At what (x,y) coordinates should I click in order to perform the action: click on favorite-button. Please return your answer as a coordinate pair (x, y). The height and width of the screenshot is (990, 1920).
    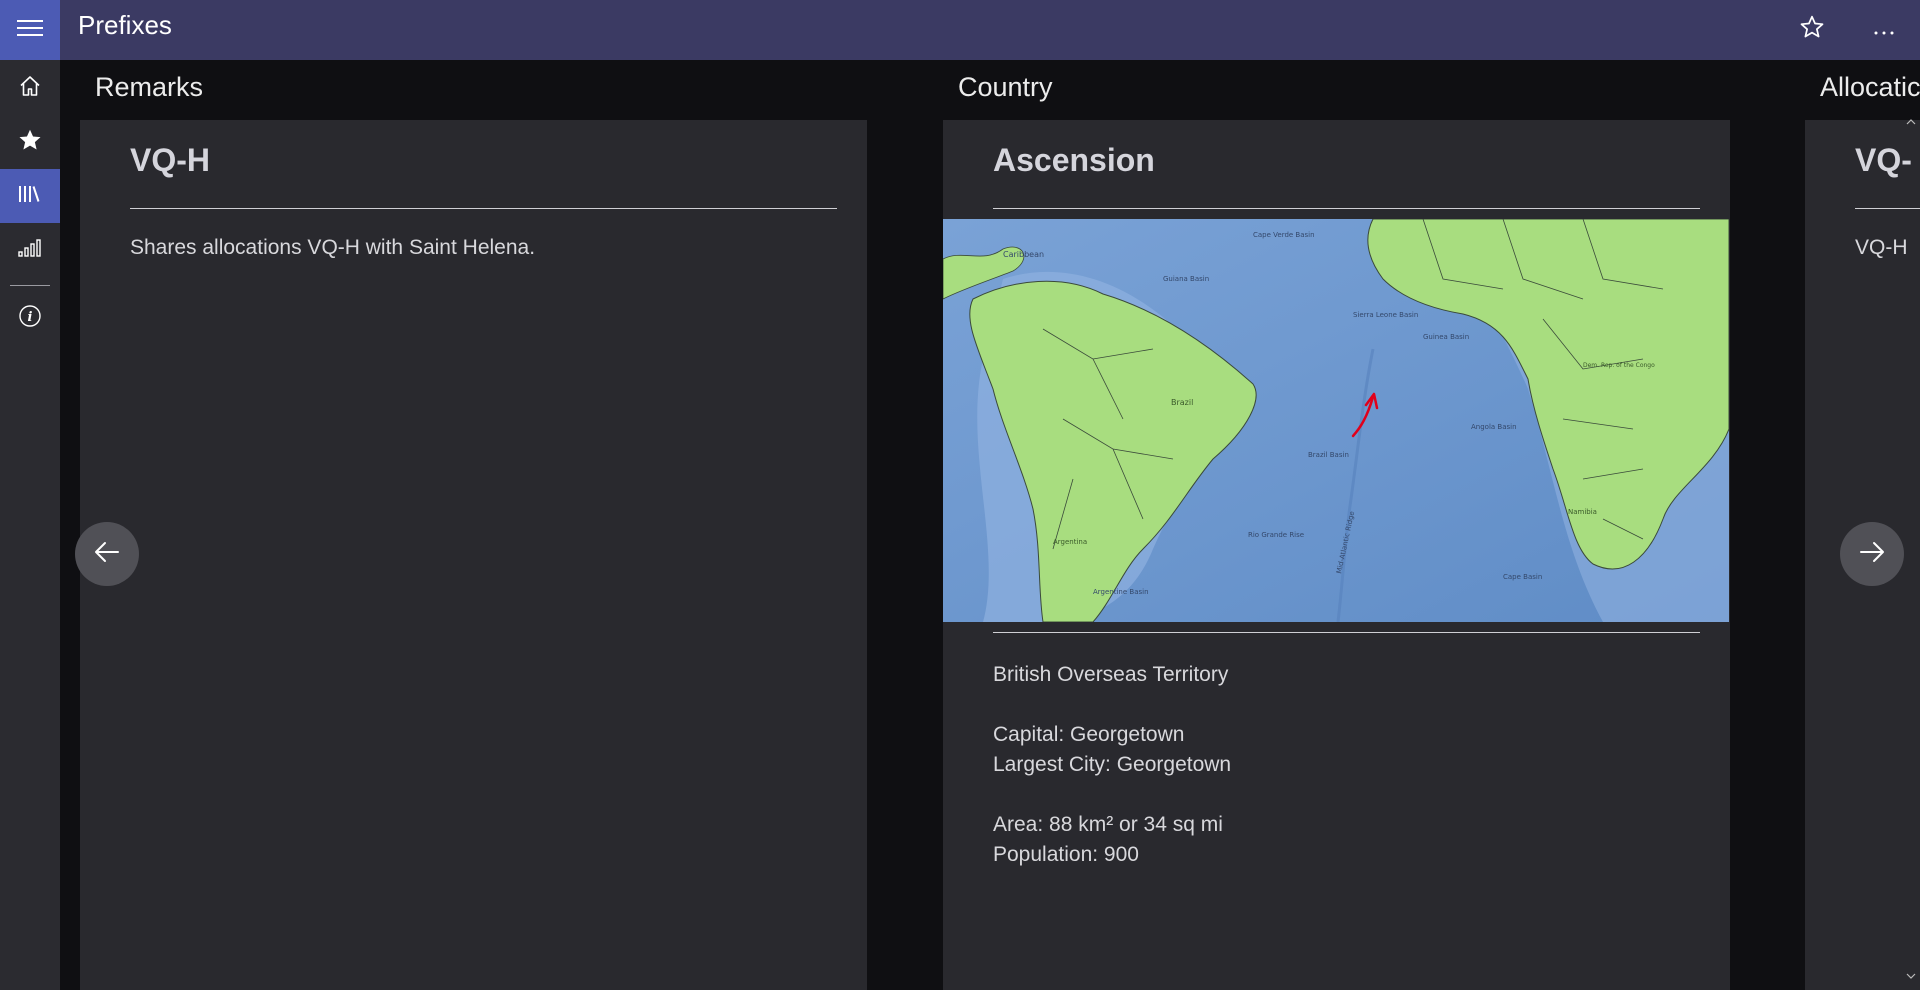
    Looking at the image, I should click on (1812, 30).